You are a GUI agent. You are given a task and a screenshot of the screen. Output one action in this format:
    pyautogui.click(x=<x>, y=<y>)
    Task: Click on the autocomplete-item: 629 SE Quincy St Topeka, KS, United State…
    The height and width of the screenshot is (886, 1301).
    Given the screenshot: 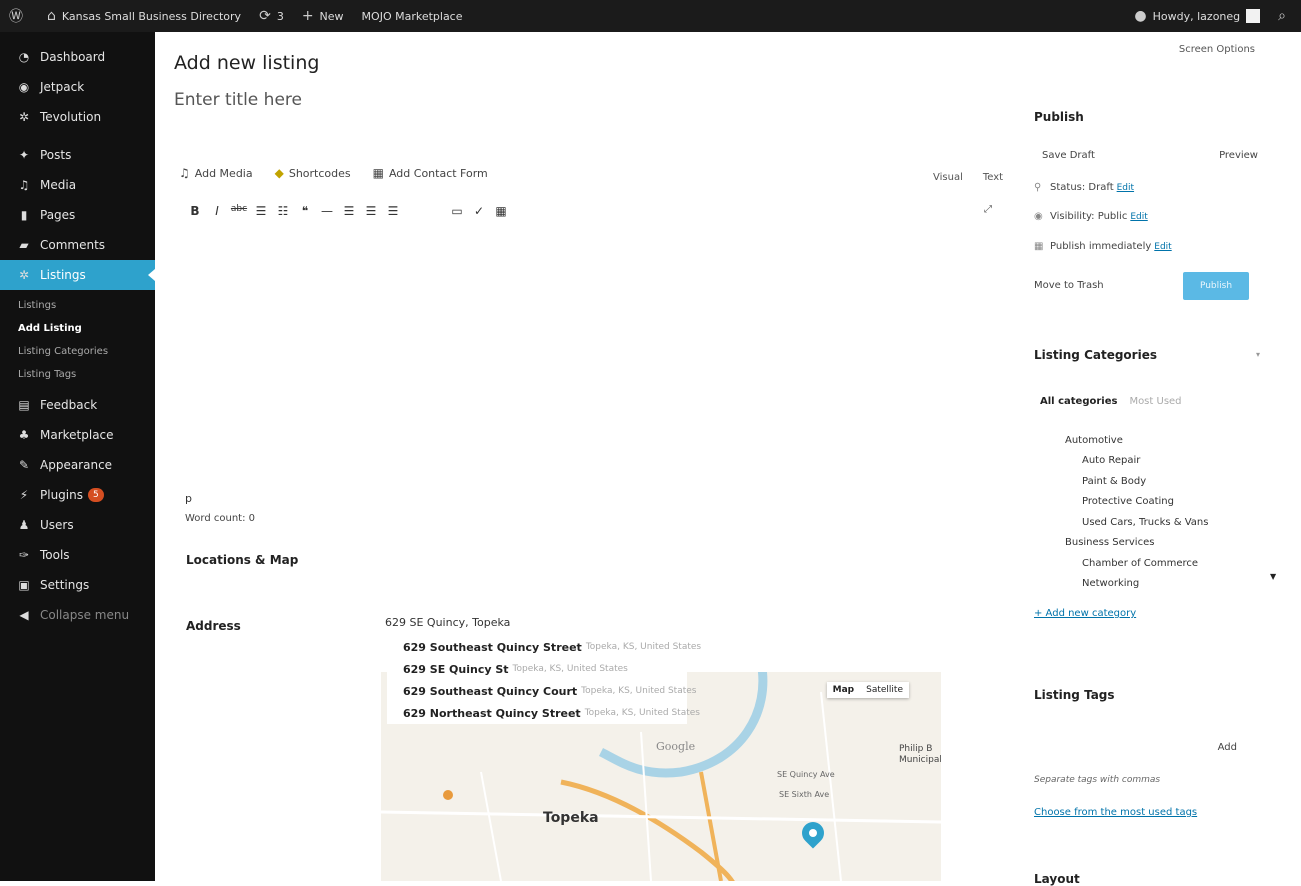 What is the action you would take?
    pyautogui.click(x=537, y=669)
    